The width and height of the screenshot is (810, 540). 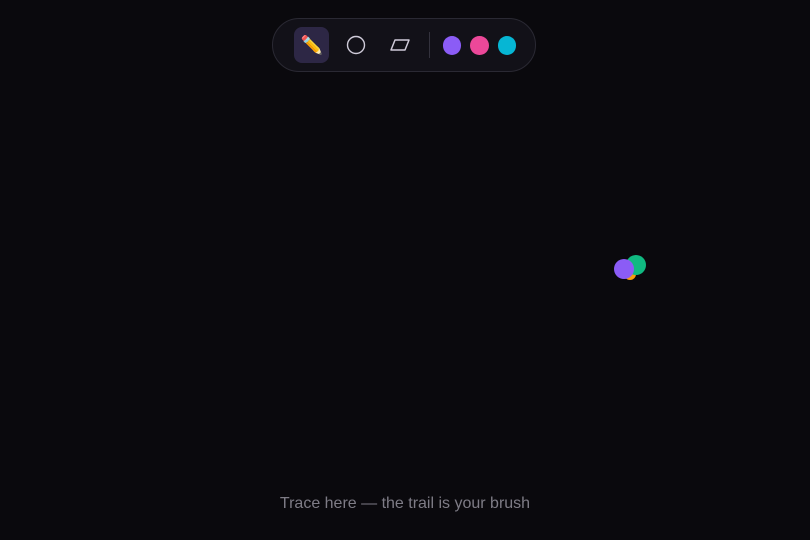 I want to click on brush-trail, so click(x=630, y=267).